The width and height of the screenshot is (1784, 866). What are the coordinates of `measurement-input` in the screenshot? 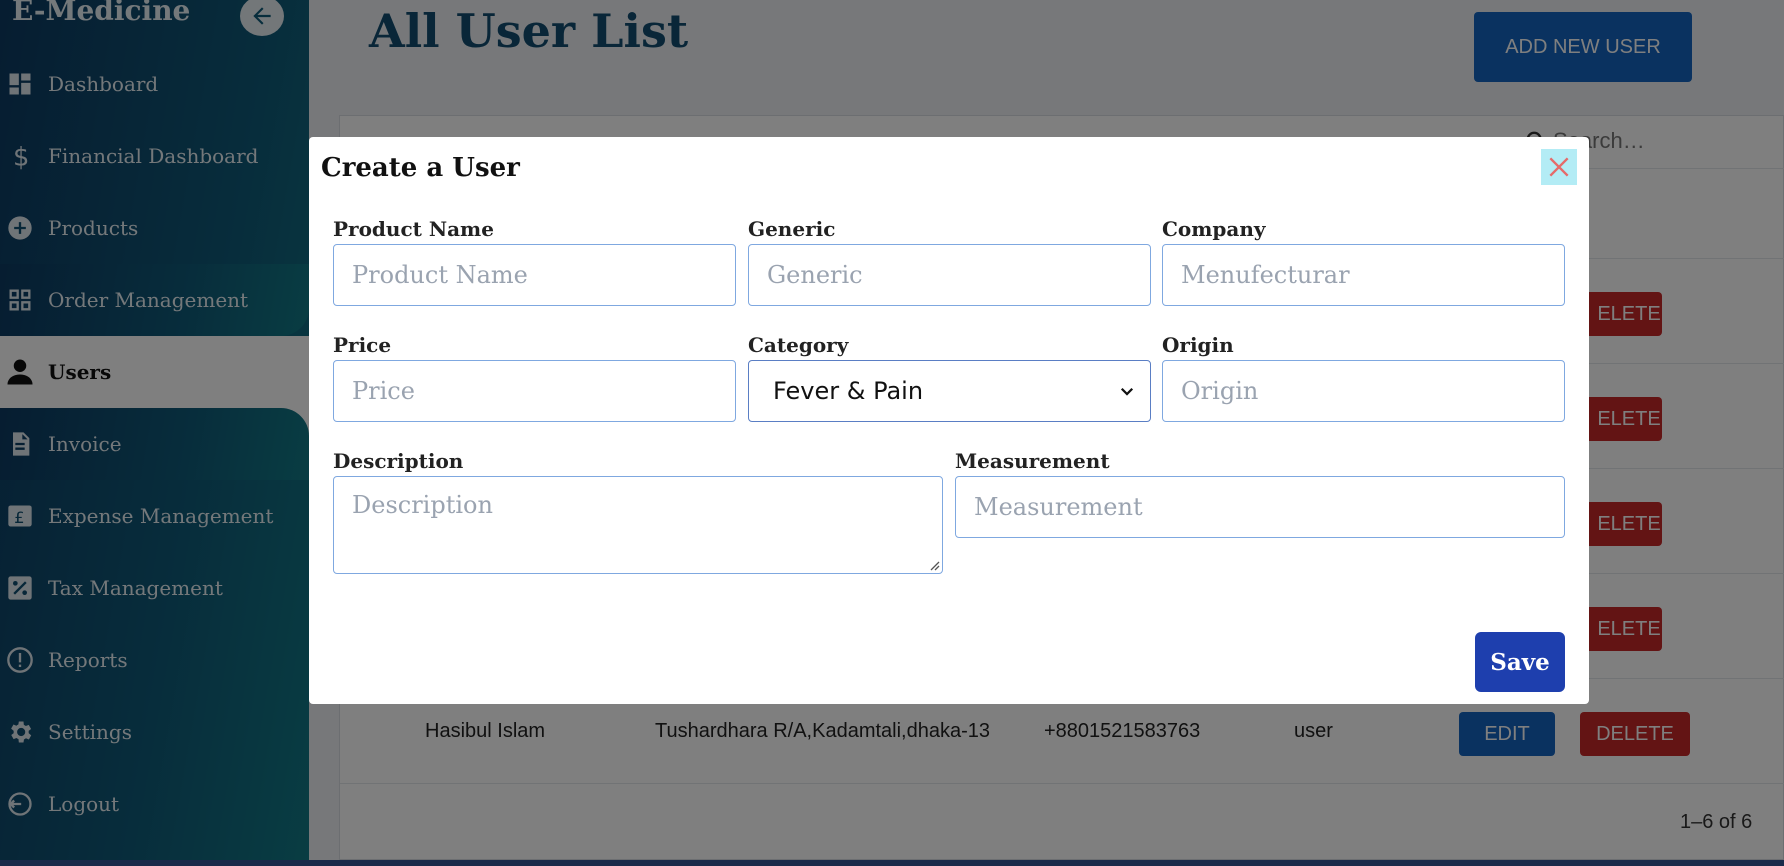 It's located at (1260, 507).